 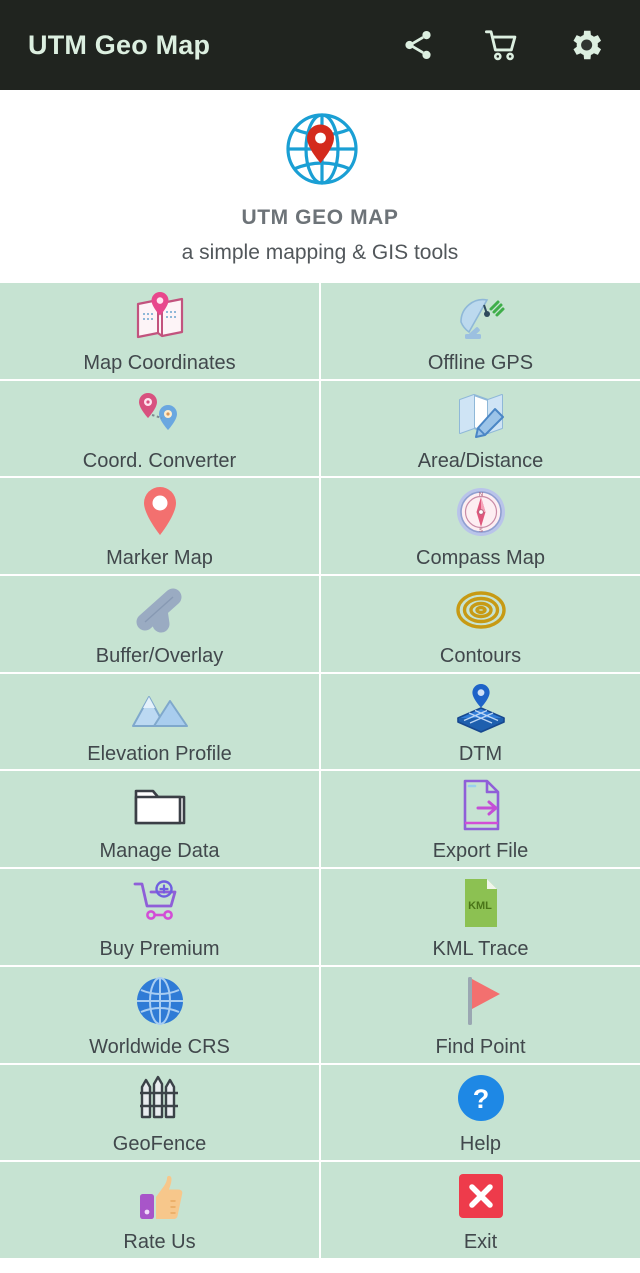 What do you see at coordinates (159, 949) in the screenshot?
I see `menu-item-label: Buy Premium` at bounding box center [159, 949].